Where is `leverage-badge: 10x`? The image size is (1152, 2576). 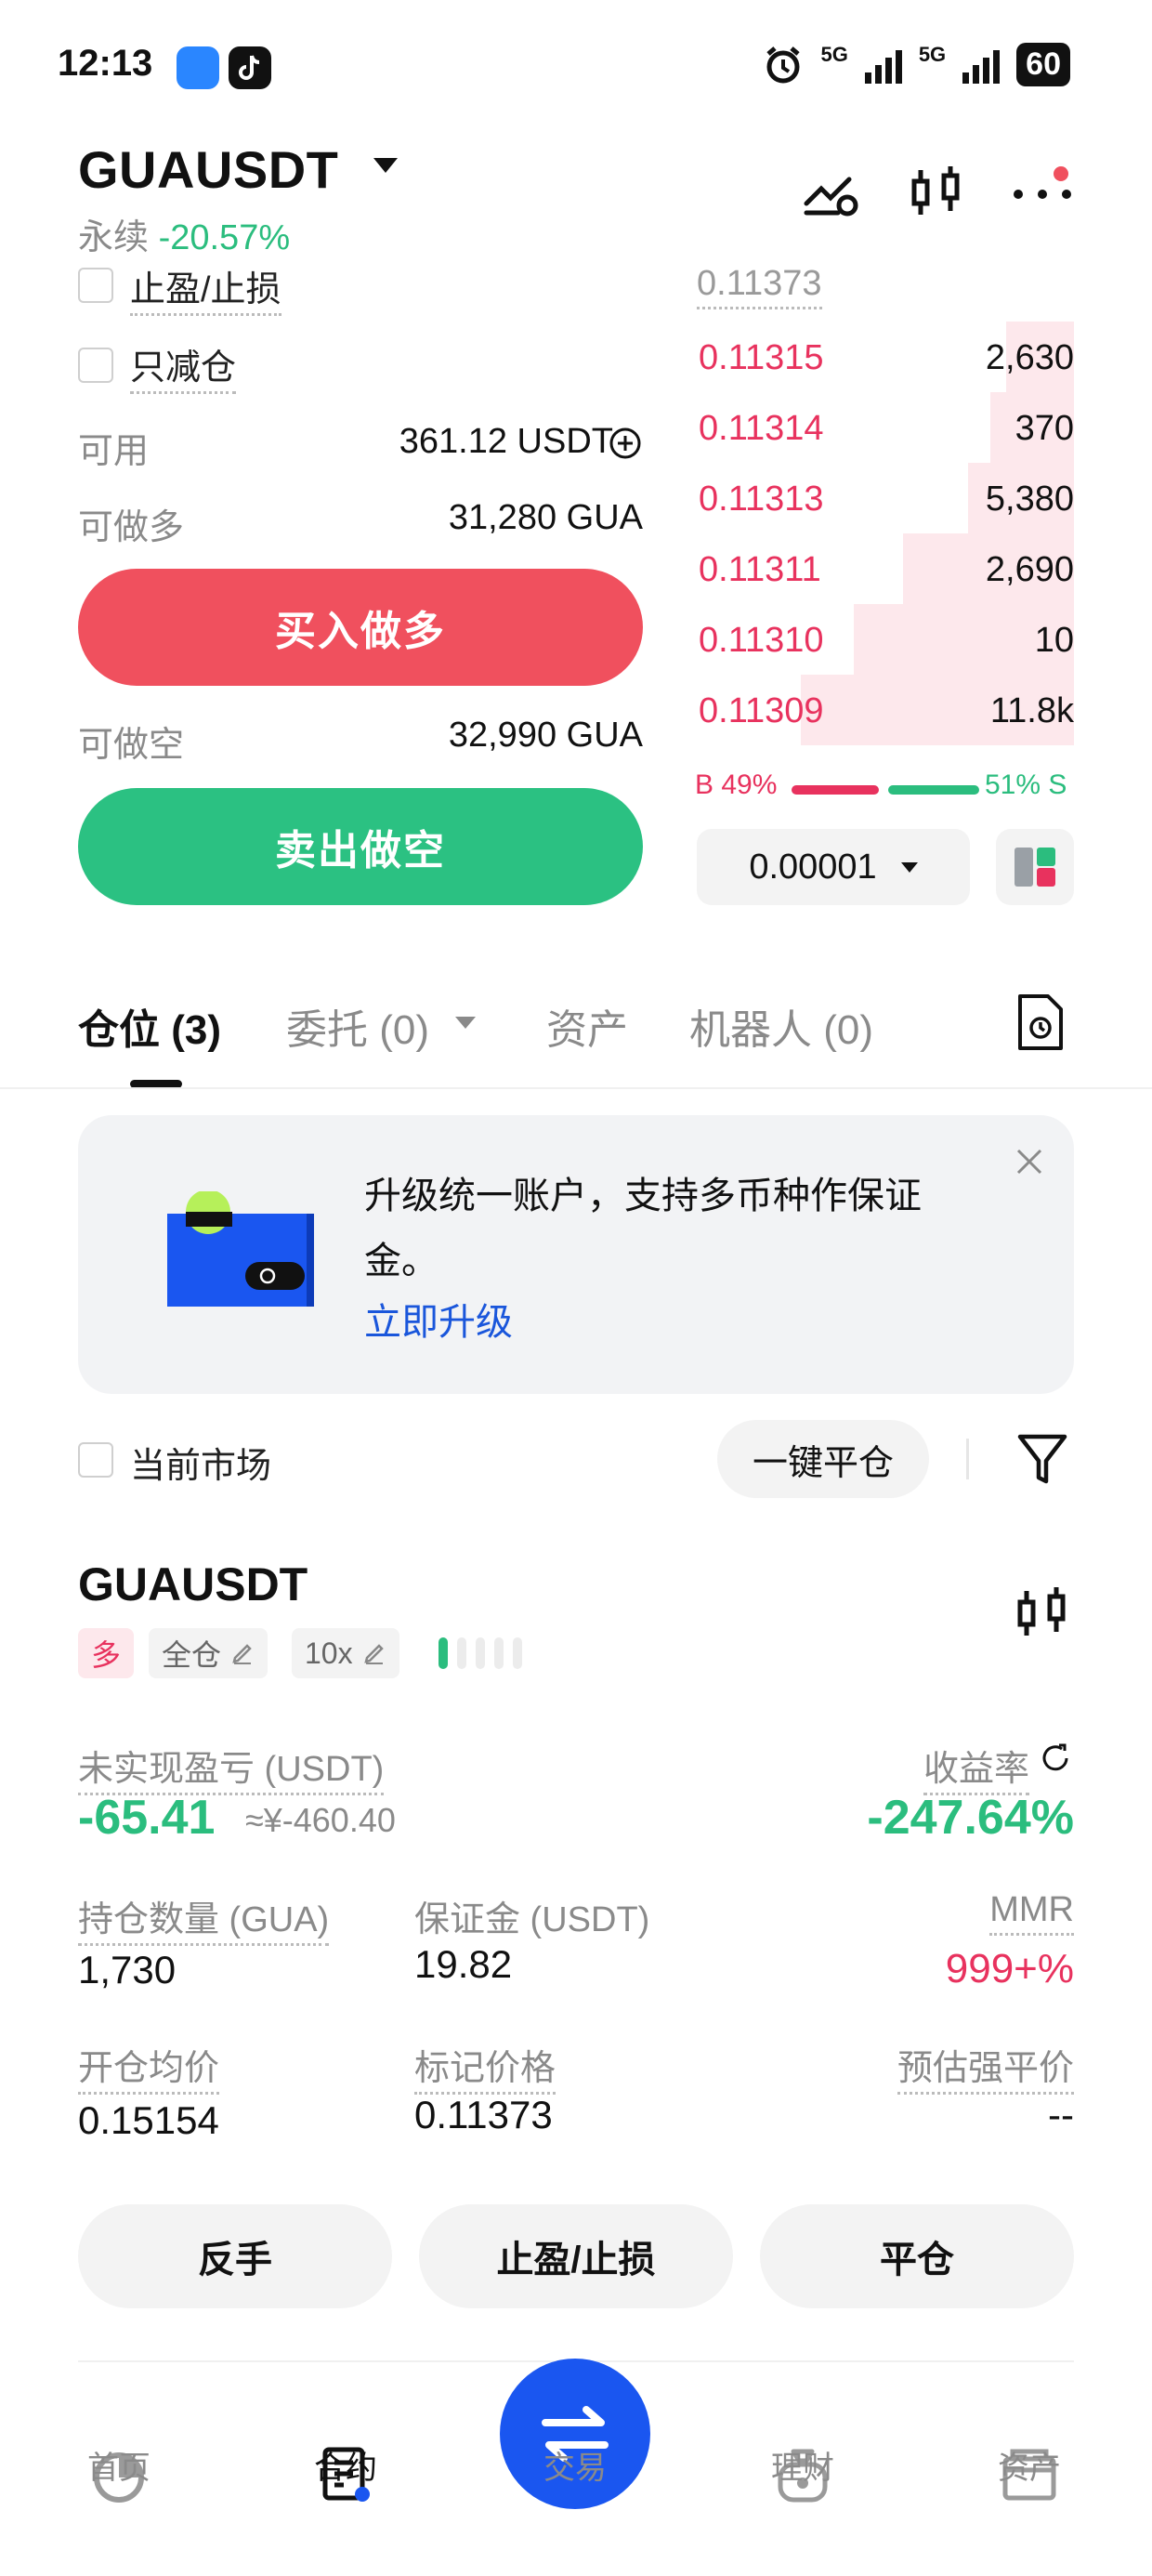
leverage-badge: 10x is located at coordinates (345, 1653).